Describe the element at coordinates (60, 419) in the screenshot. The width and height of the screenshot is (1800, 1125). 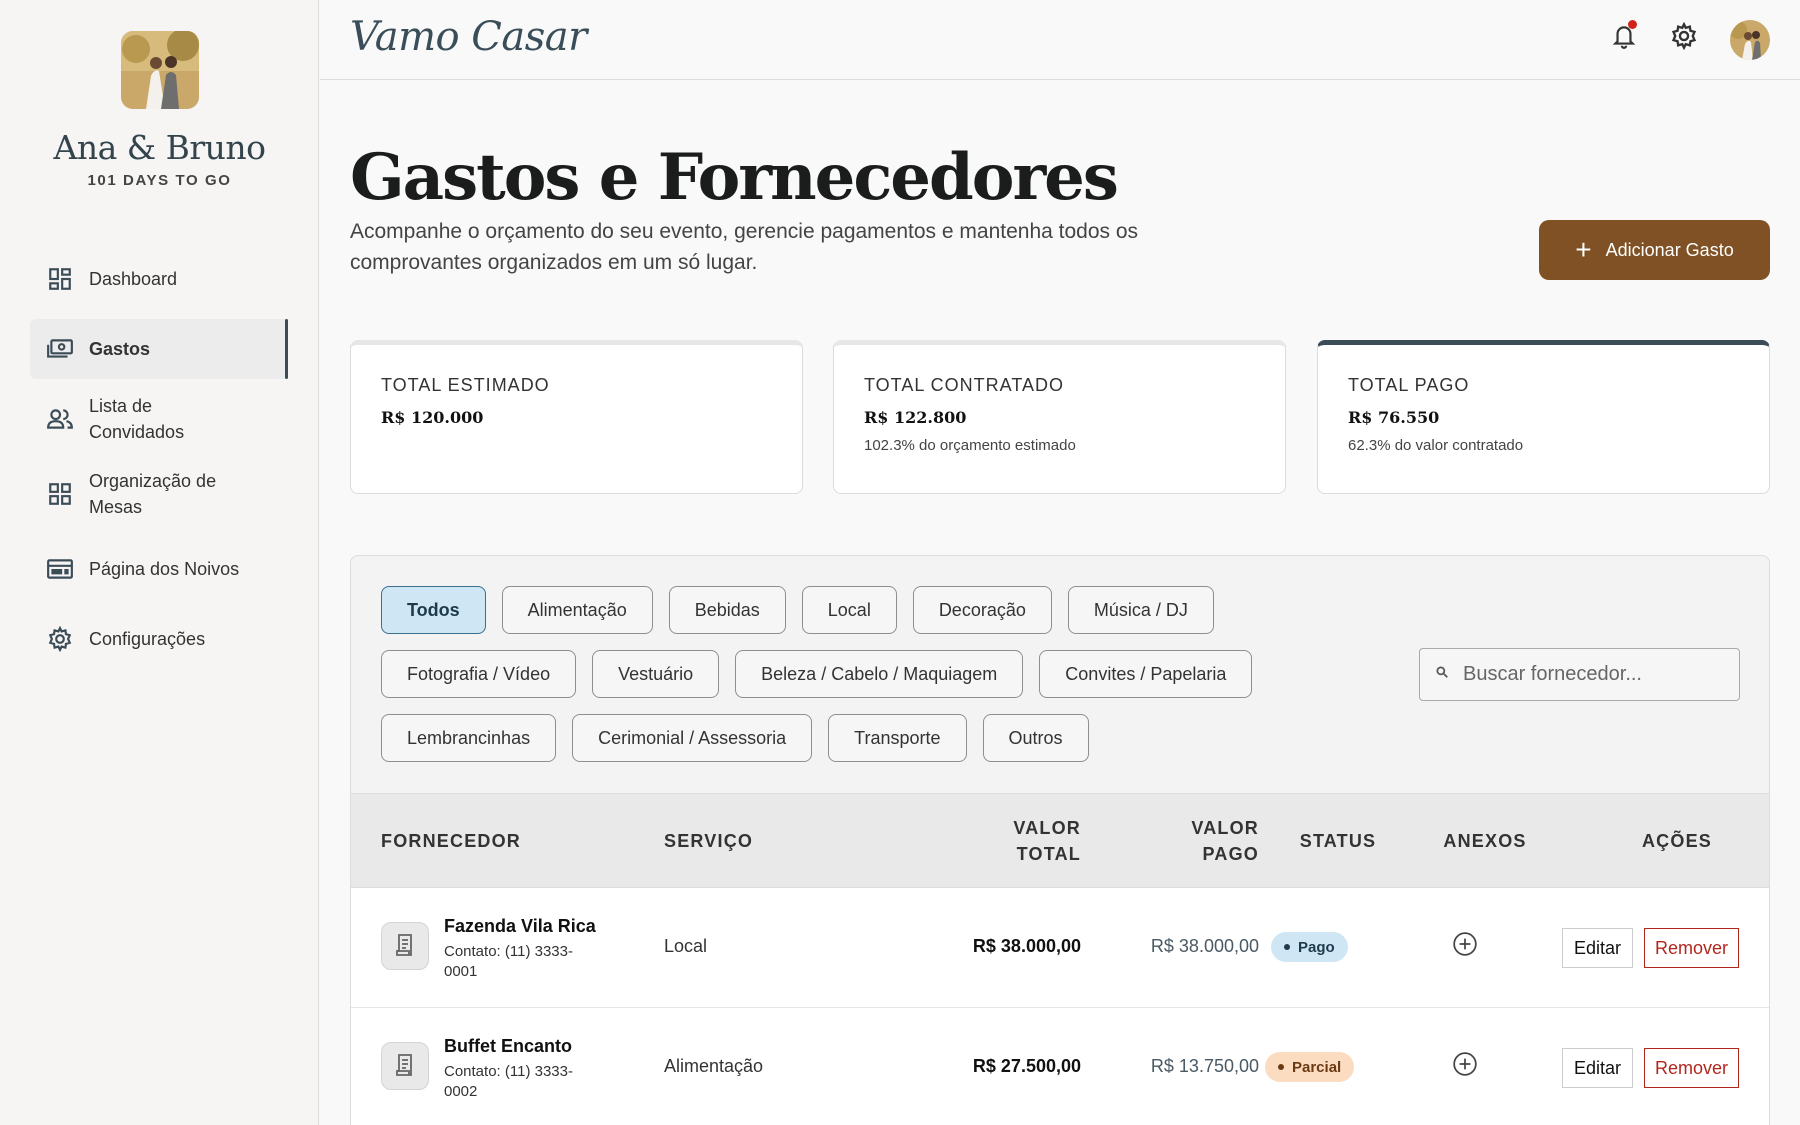
I see `people-icon` at that location.